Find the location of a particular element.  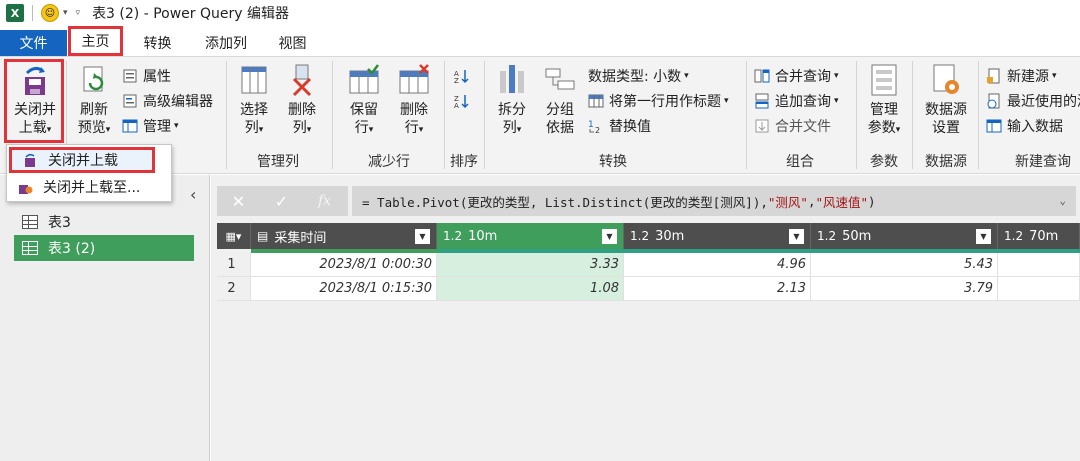

tab-add-column: 添加列 is located at coordinates (226, 43).